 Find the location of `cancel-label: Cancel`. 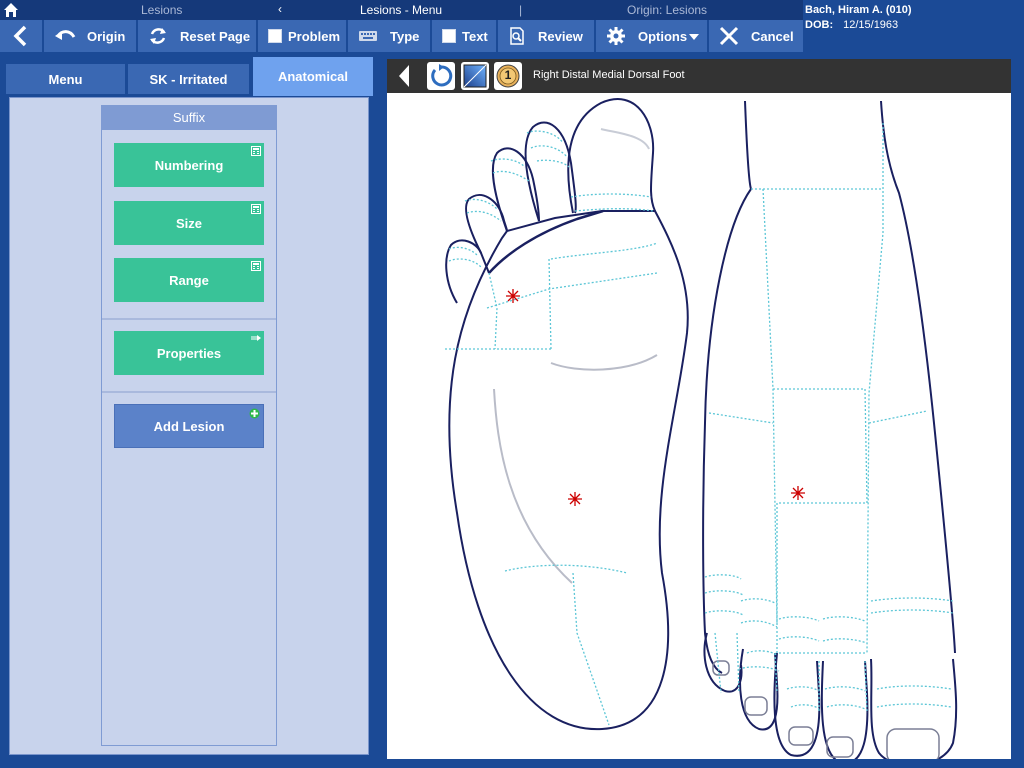

cancel-label: Cancel is located at coordinates (772, 36).